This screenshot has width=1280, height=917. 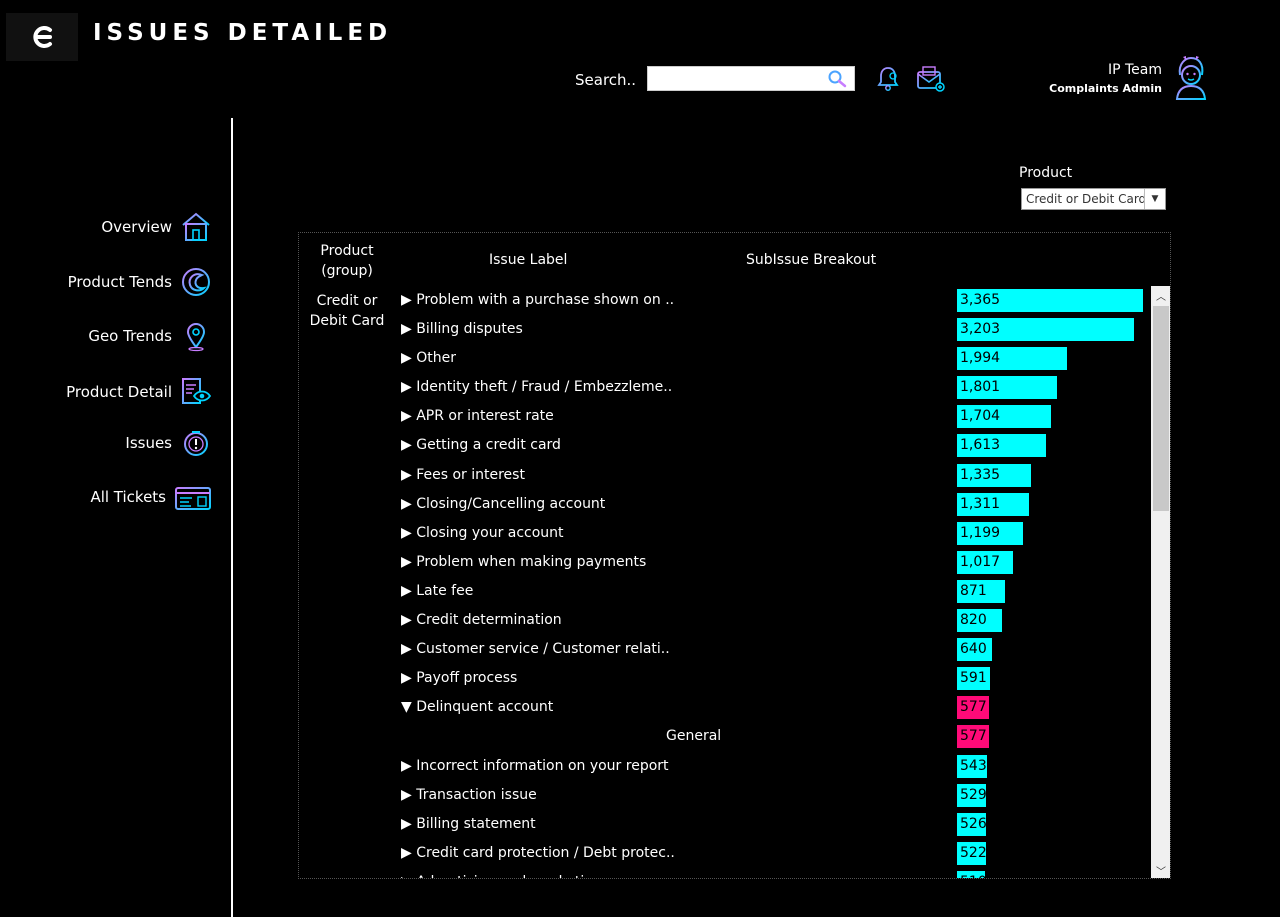 I want to click on chevron-down-icon: ▼, so click(x=1154, y=199).